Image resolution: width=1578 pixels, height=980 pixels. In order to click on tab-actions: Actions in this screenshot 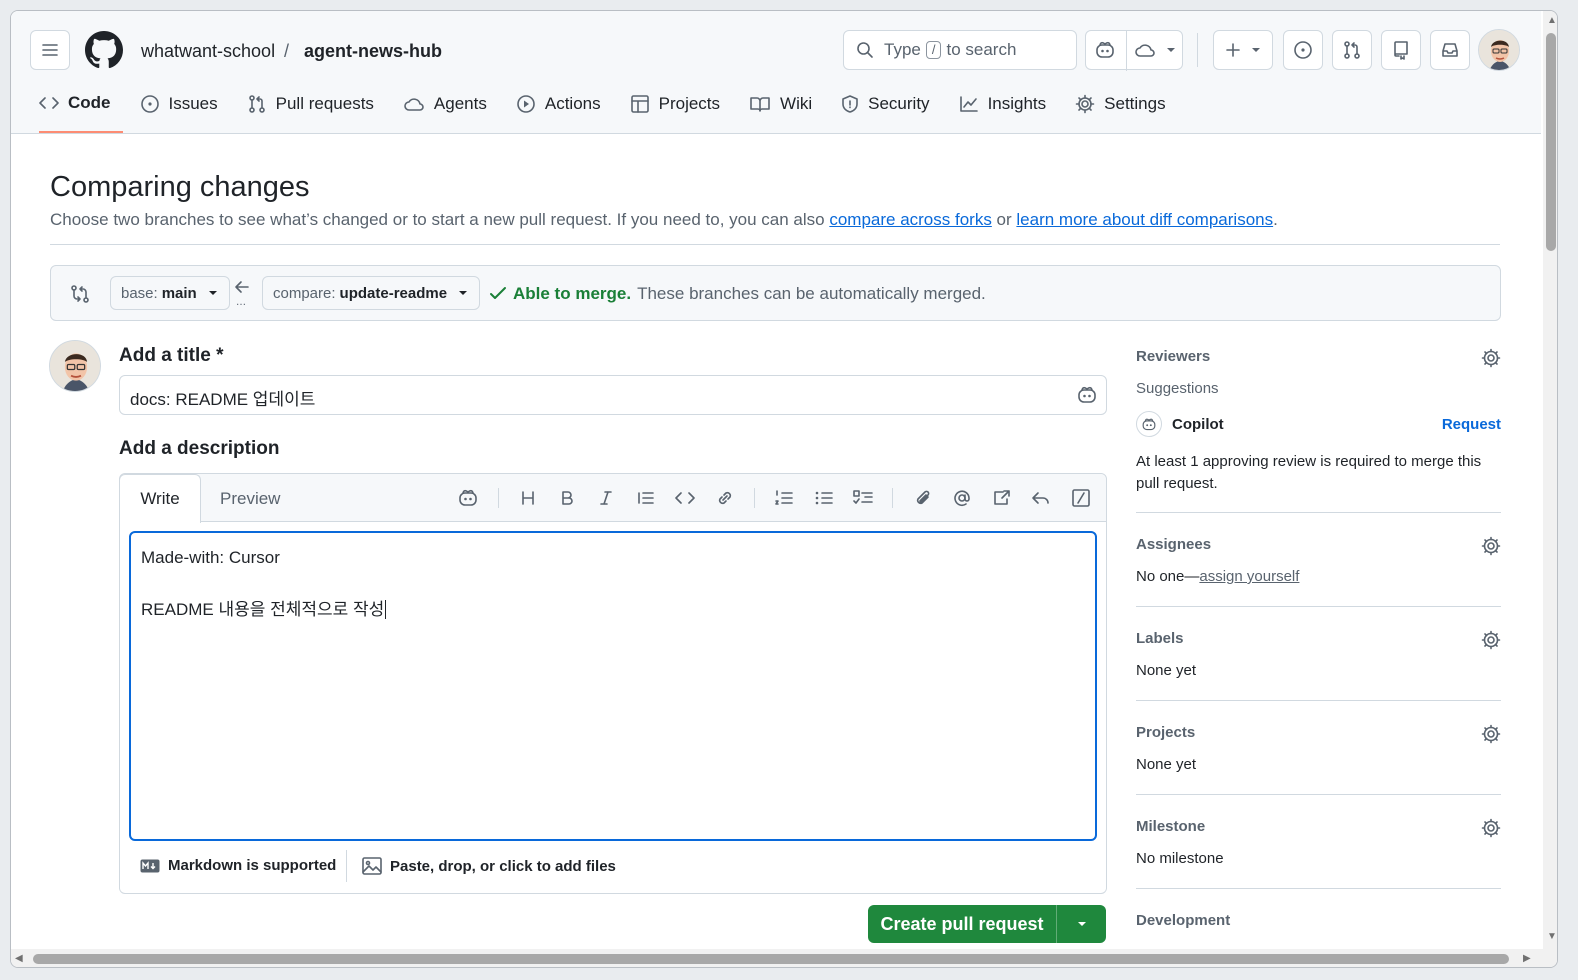, I will do `click(564, 111)`.